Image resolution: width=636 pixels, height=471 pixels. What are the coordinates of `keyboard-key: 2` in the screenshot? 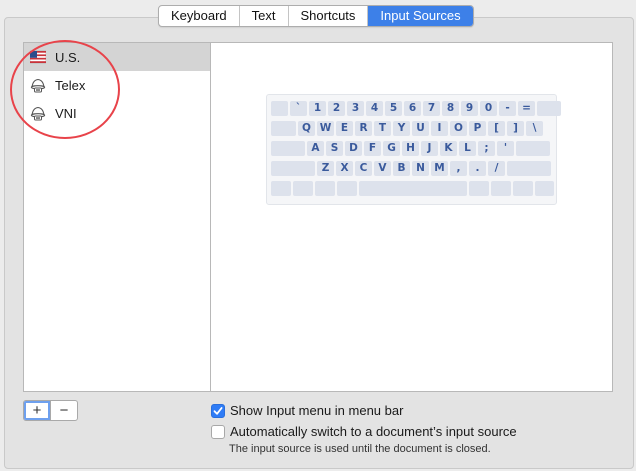 It's located at (336, 108).